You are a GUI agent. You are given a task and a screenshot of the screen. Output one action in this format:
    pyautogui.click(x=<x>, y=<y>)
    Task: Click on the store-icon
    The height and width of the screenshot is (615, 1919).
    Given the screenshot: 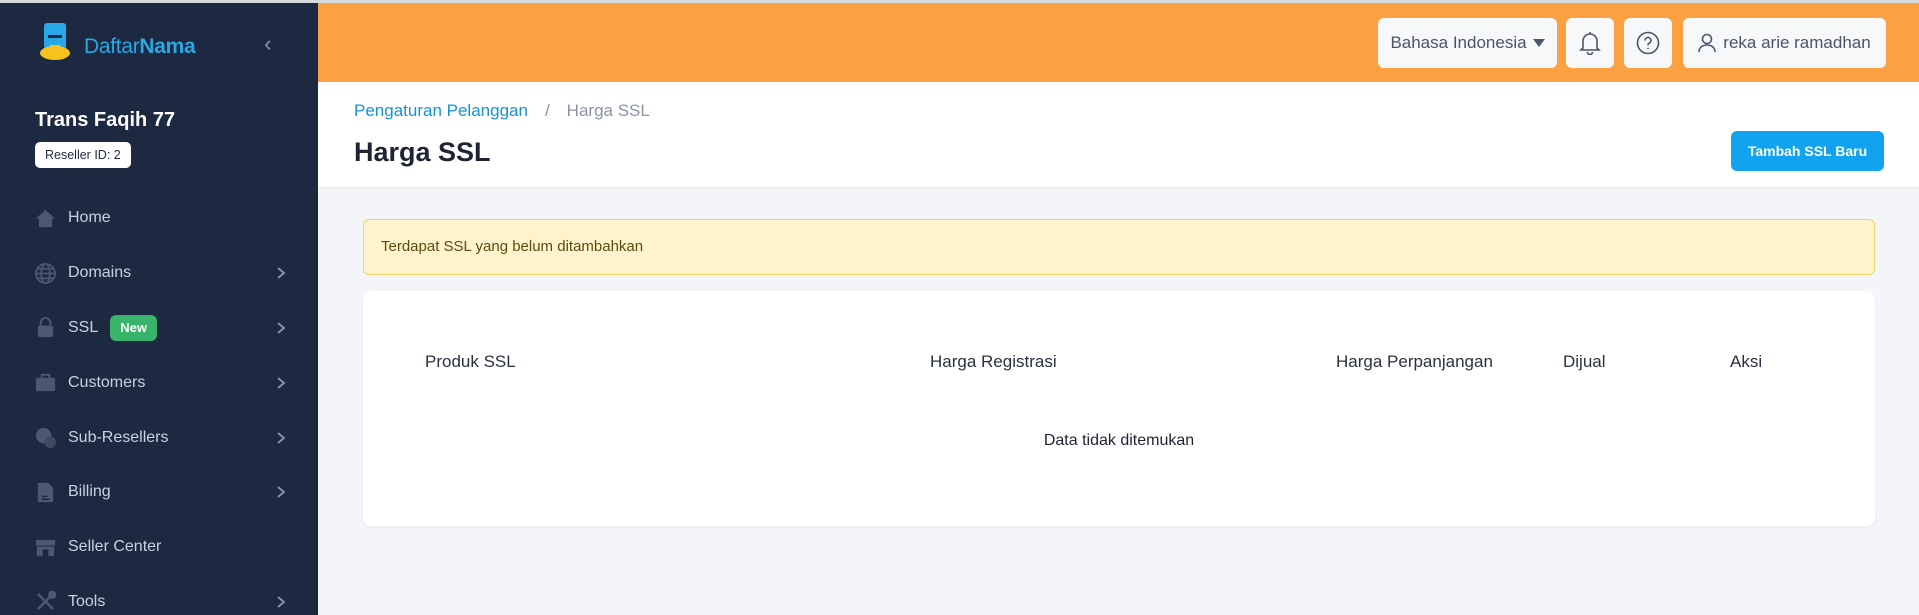 What is the action you would take?
    pyautogui.click(x=45, y=547)
    